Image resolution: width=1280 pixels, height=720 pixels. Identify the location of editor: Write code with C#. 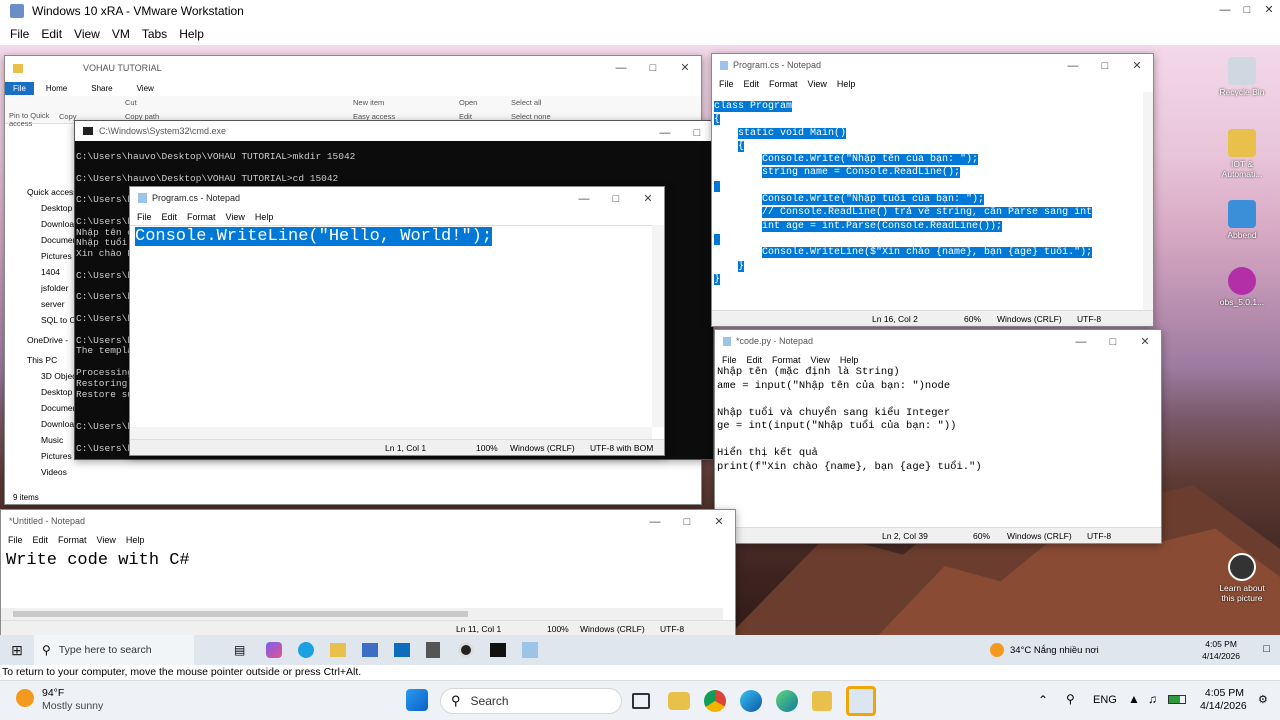
(368, 560).